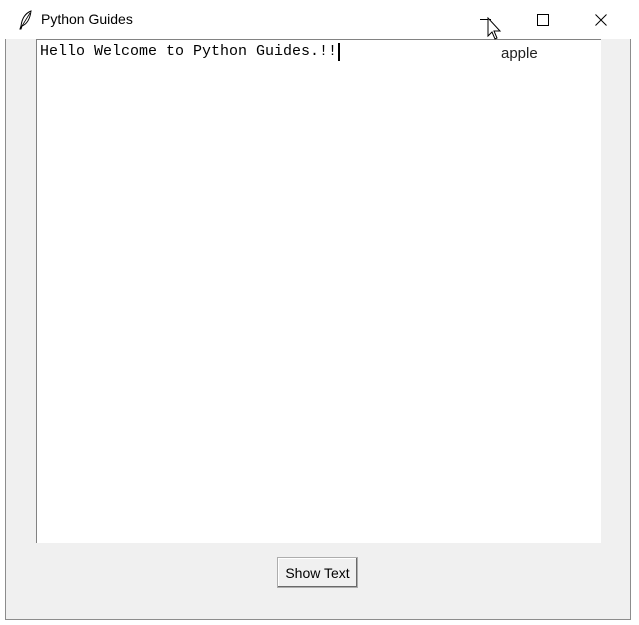 The width and height of the screenshot is (639, 625). What do you see at coordinates (319, 19) in the screenshot?
I see `title-bar: Python Guides` at bounding box center [319, 19].